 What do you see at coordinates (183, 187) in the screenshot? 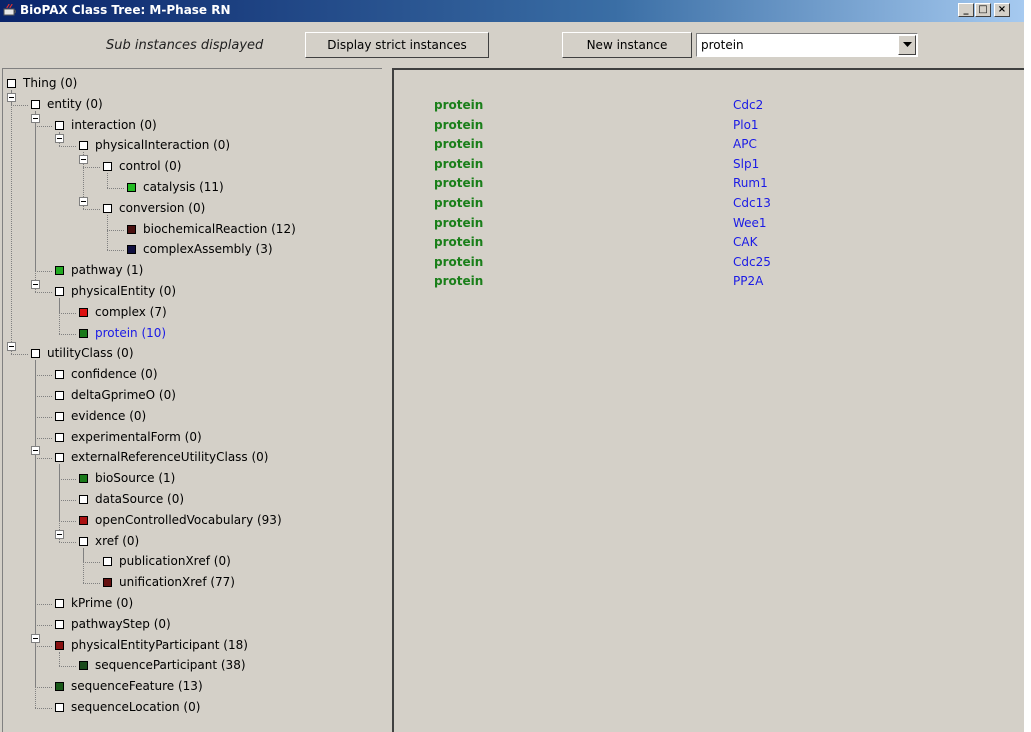
I see `tree-node-label: catalysis (11)` at bounding box center [183, 187].